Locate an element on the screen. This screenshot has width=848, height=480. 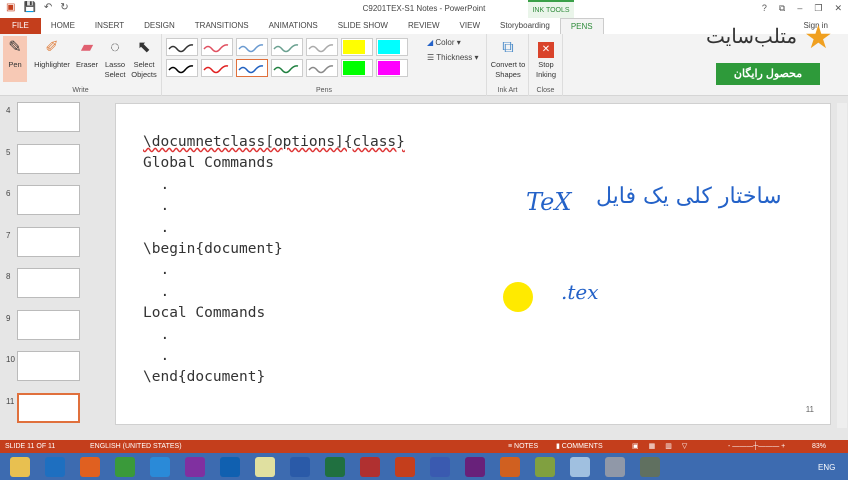
lasso-icon: ◌ is located at coordinates (115, 47).